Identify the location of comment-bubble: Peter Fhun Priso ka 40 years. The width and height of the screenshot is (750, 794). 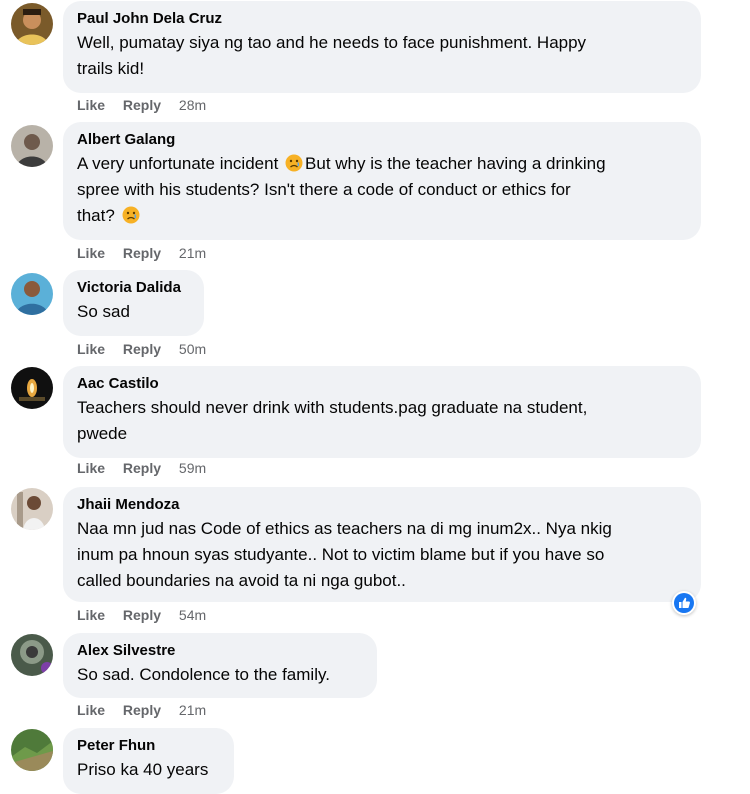
(148, 761).